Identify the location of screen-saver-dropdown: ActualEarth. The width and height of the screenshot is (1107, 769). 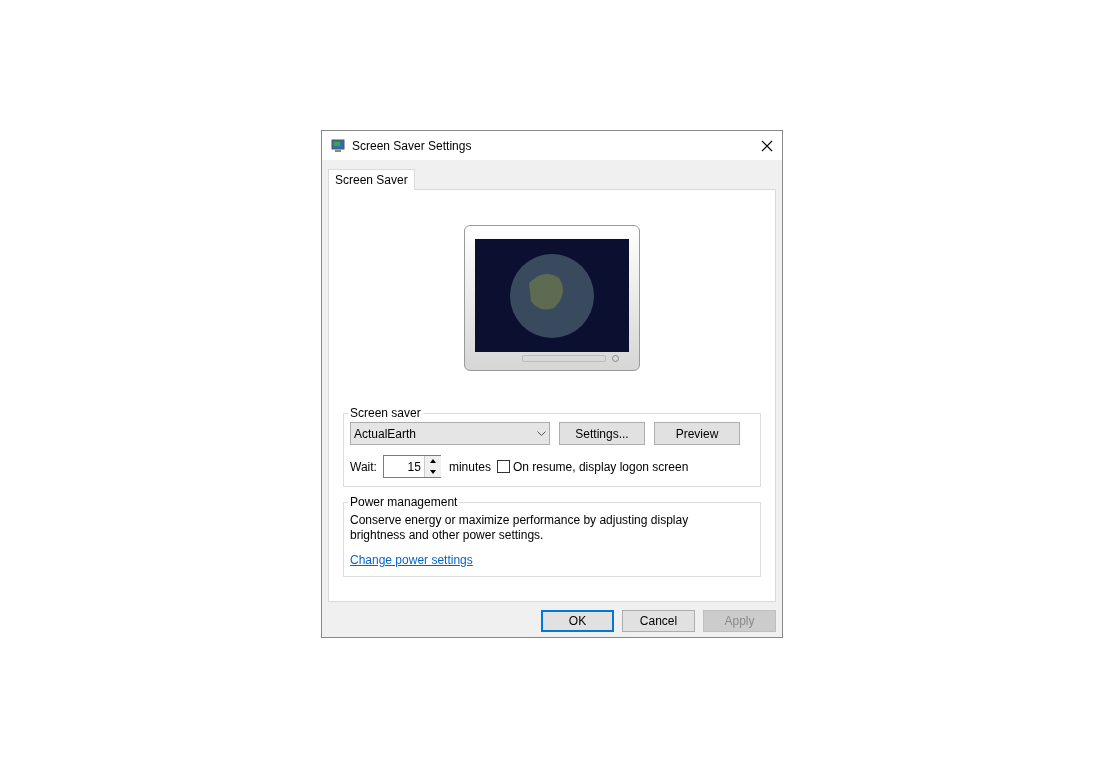
(450, 433).